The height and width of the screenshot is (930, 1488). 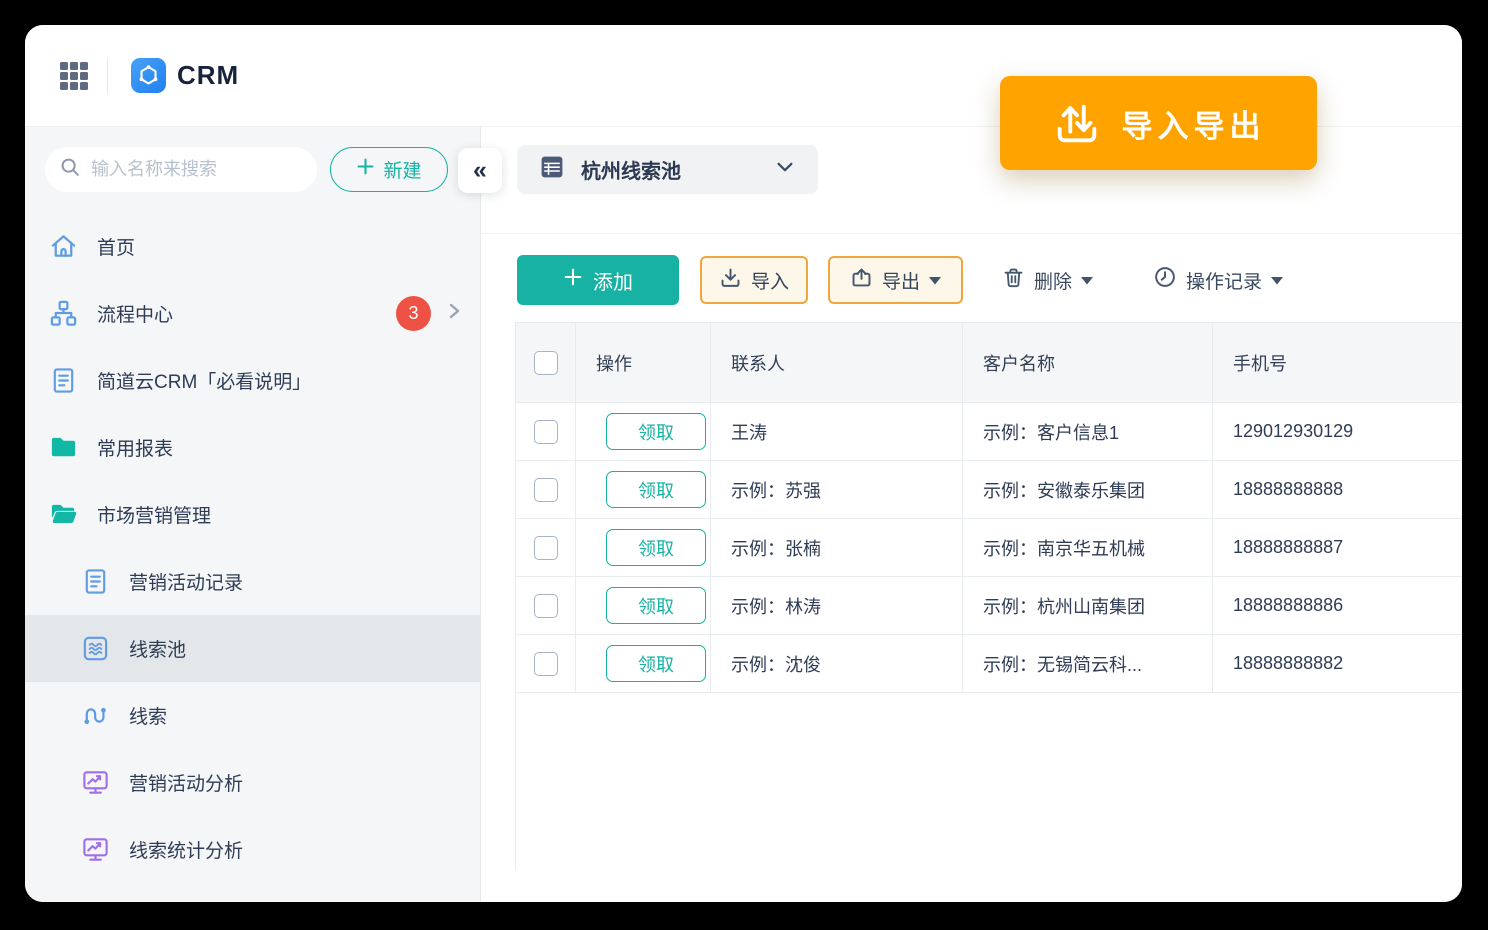 What do you see at coordinates (253, 715) in the screenshot?
I see `sidebar-item-leads: 线索` at bounding box center [253, 715].